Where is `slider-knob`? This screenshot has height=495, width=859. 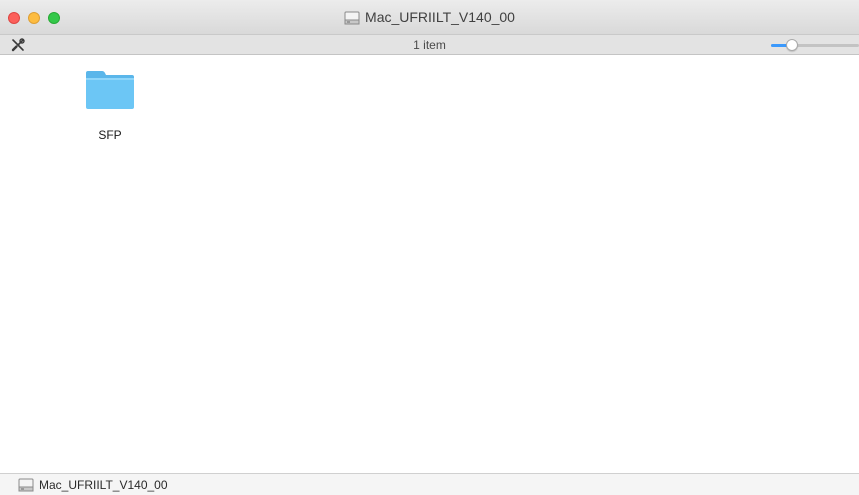
slider-knob is located at coordinates (792, 45).